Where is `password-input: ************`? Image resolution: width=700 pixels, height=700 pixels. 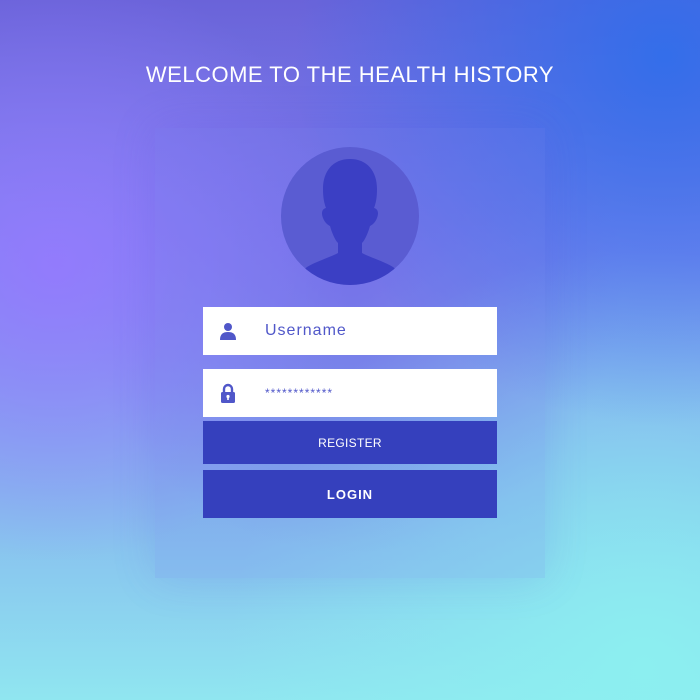 password-input: ************ is located at coordinates (293, 393).